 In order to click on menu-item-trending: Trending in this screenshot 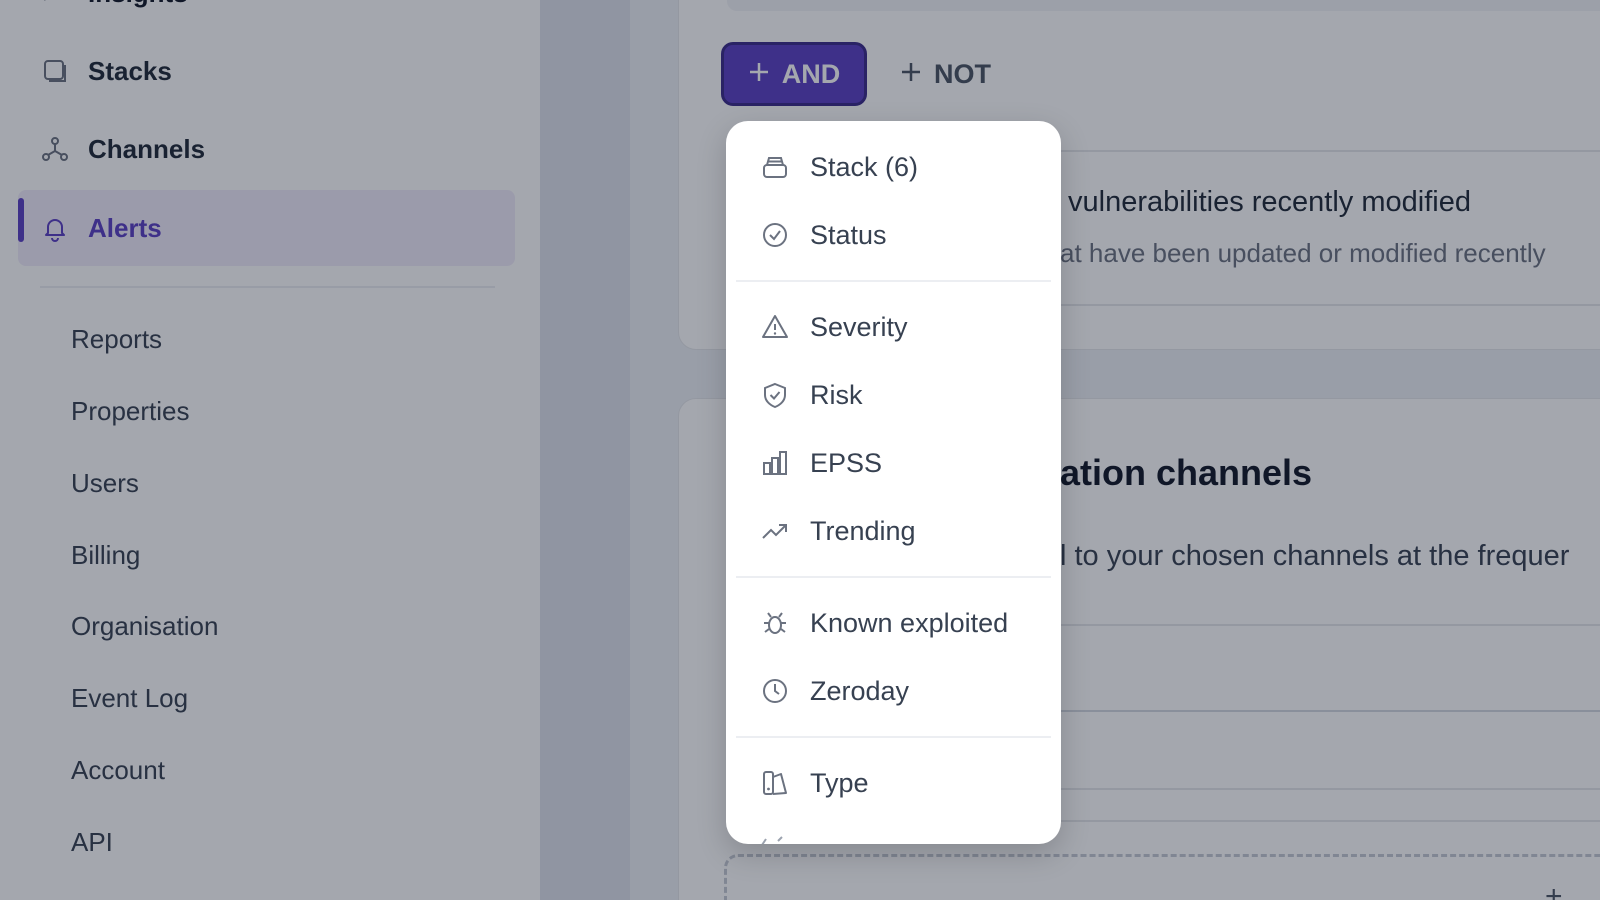, I will do `click(893, 531)`.